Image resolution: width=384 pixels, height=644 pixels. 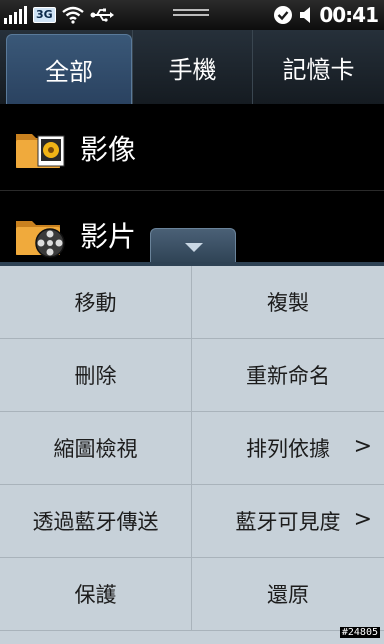 I want to click on alarm-clock-icon, so click(x=283, y=15).